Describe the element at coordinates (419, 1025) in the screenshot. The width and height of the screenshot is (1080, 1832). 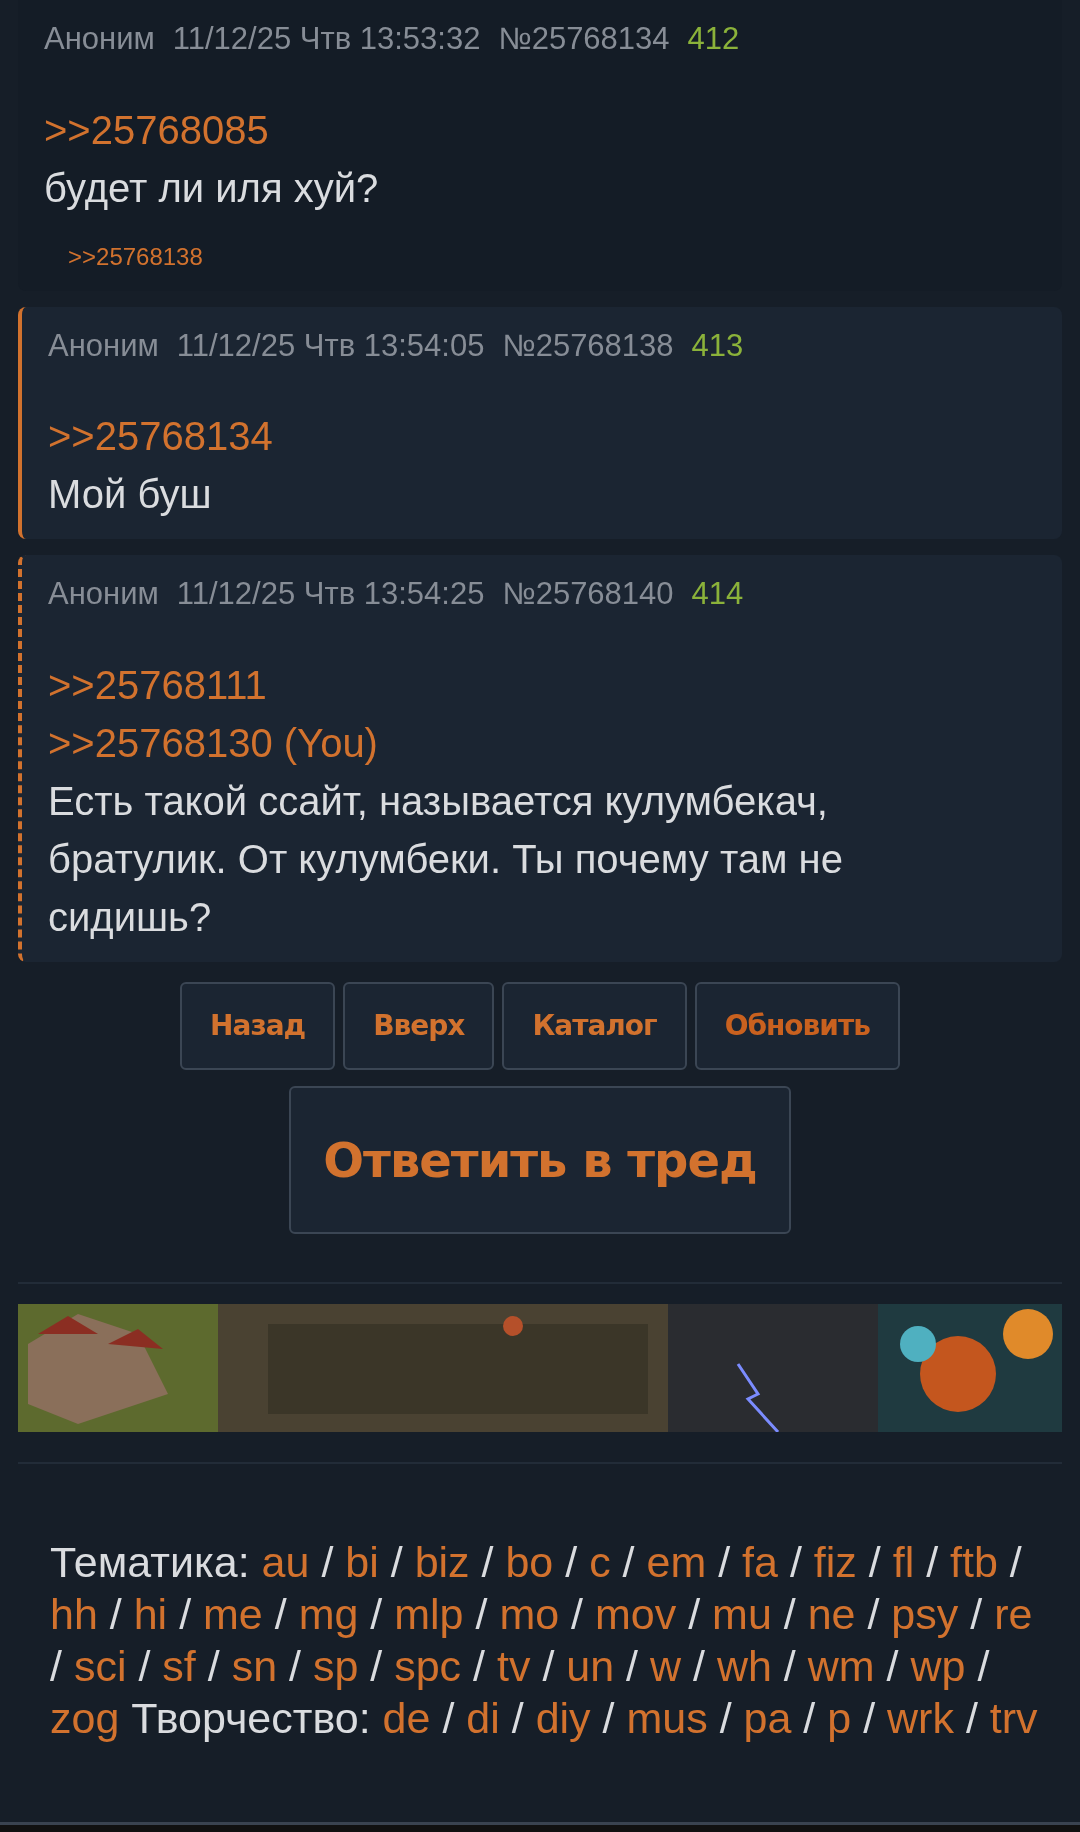
I see `nav-button: Вверх` at that location.